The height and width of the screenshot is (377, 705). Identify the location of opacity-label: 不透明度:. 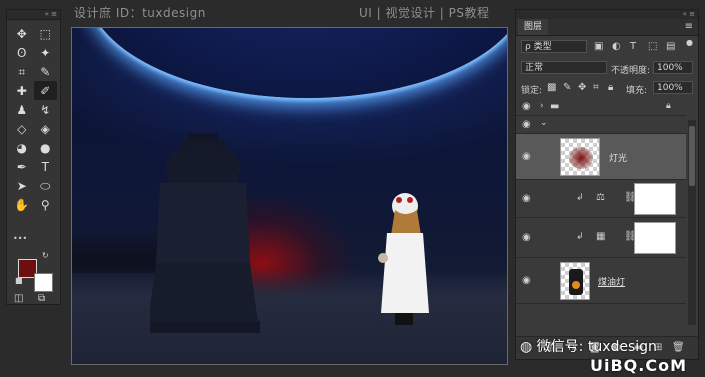
(631, 71).